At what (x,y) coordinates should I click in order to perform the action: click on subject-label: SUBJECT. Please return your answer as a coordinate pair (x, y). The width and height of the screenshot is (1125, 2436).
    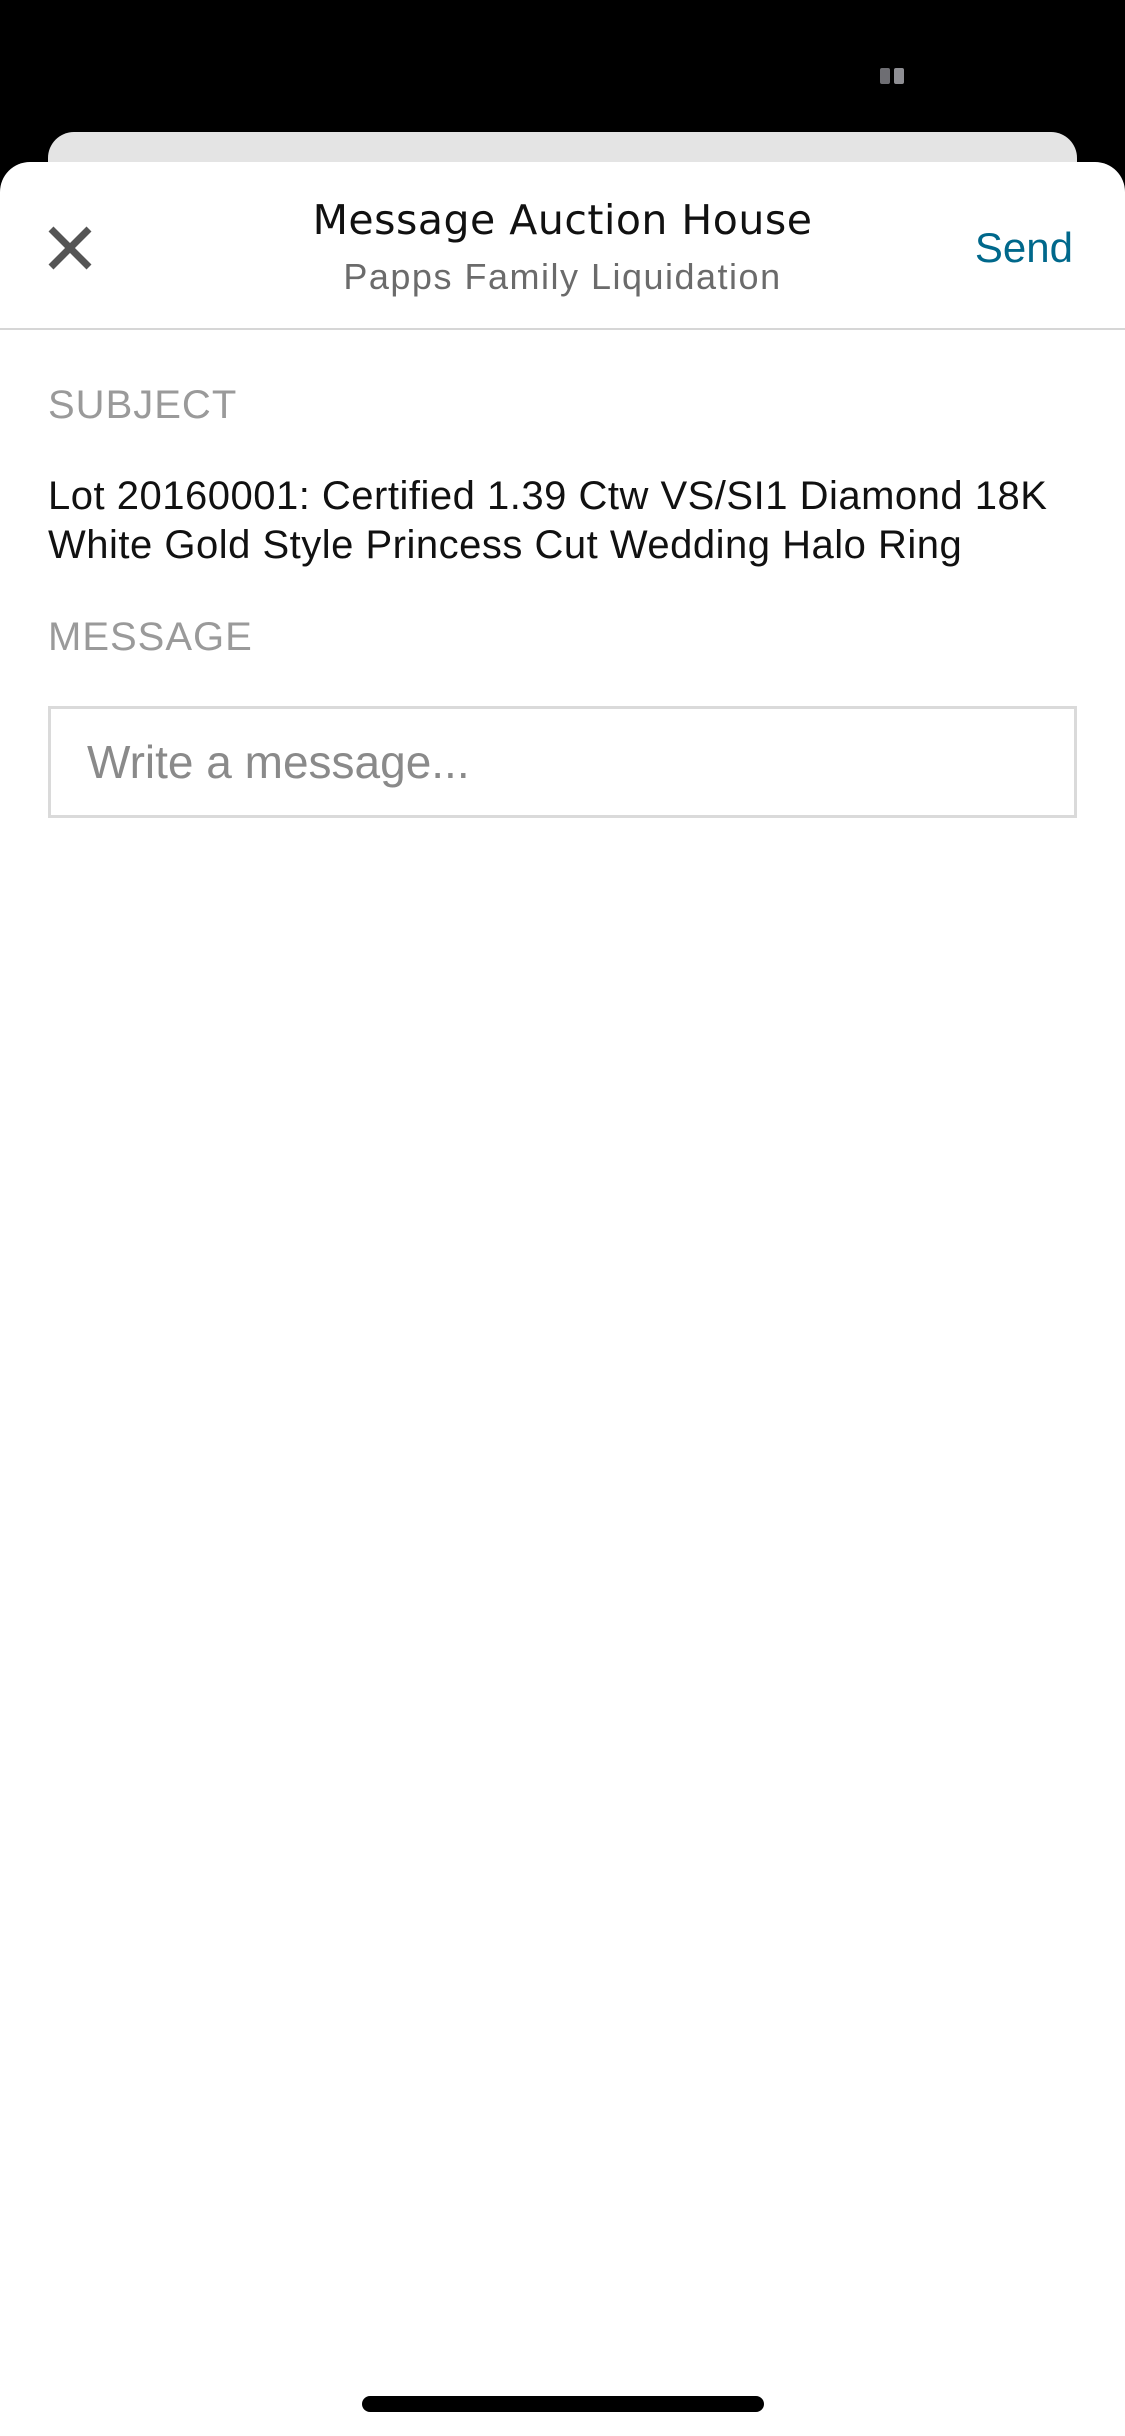
    Looking at the image, I should click on (143, 405).